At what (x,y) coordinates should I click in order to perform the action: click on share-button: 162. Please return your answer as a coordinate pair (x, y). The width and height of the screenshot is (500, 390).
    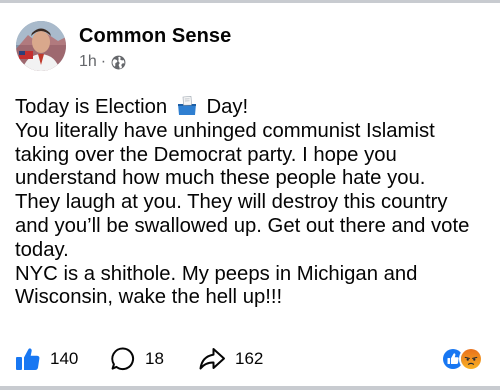
    Looking at the image, I should click on (230, 359).